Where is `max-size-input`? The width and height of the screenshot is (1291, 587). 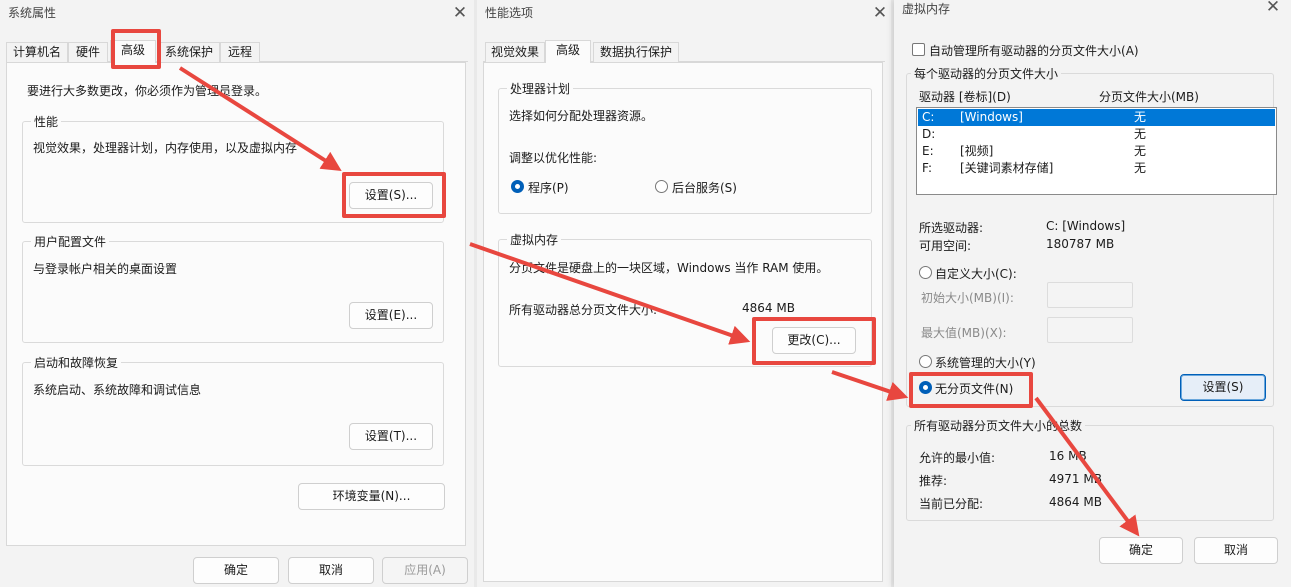
max-size-input is located at coordinates (1090, 330).